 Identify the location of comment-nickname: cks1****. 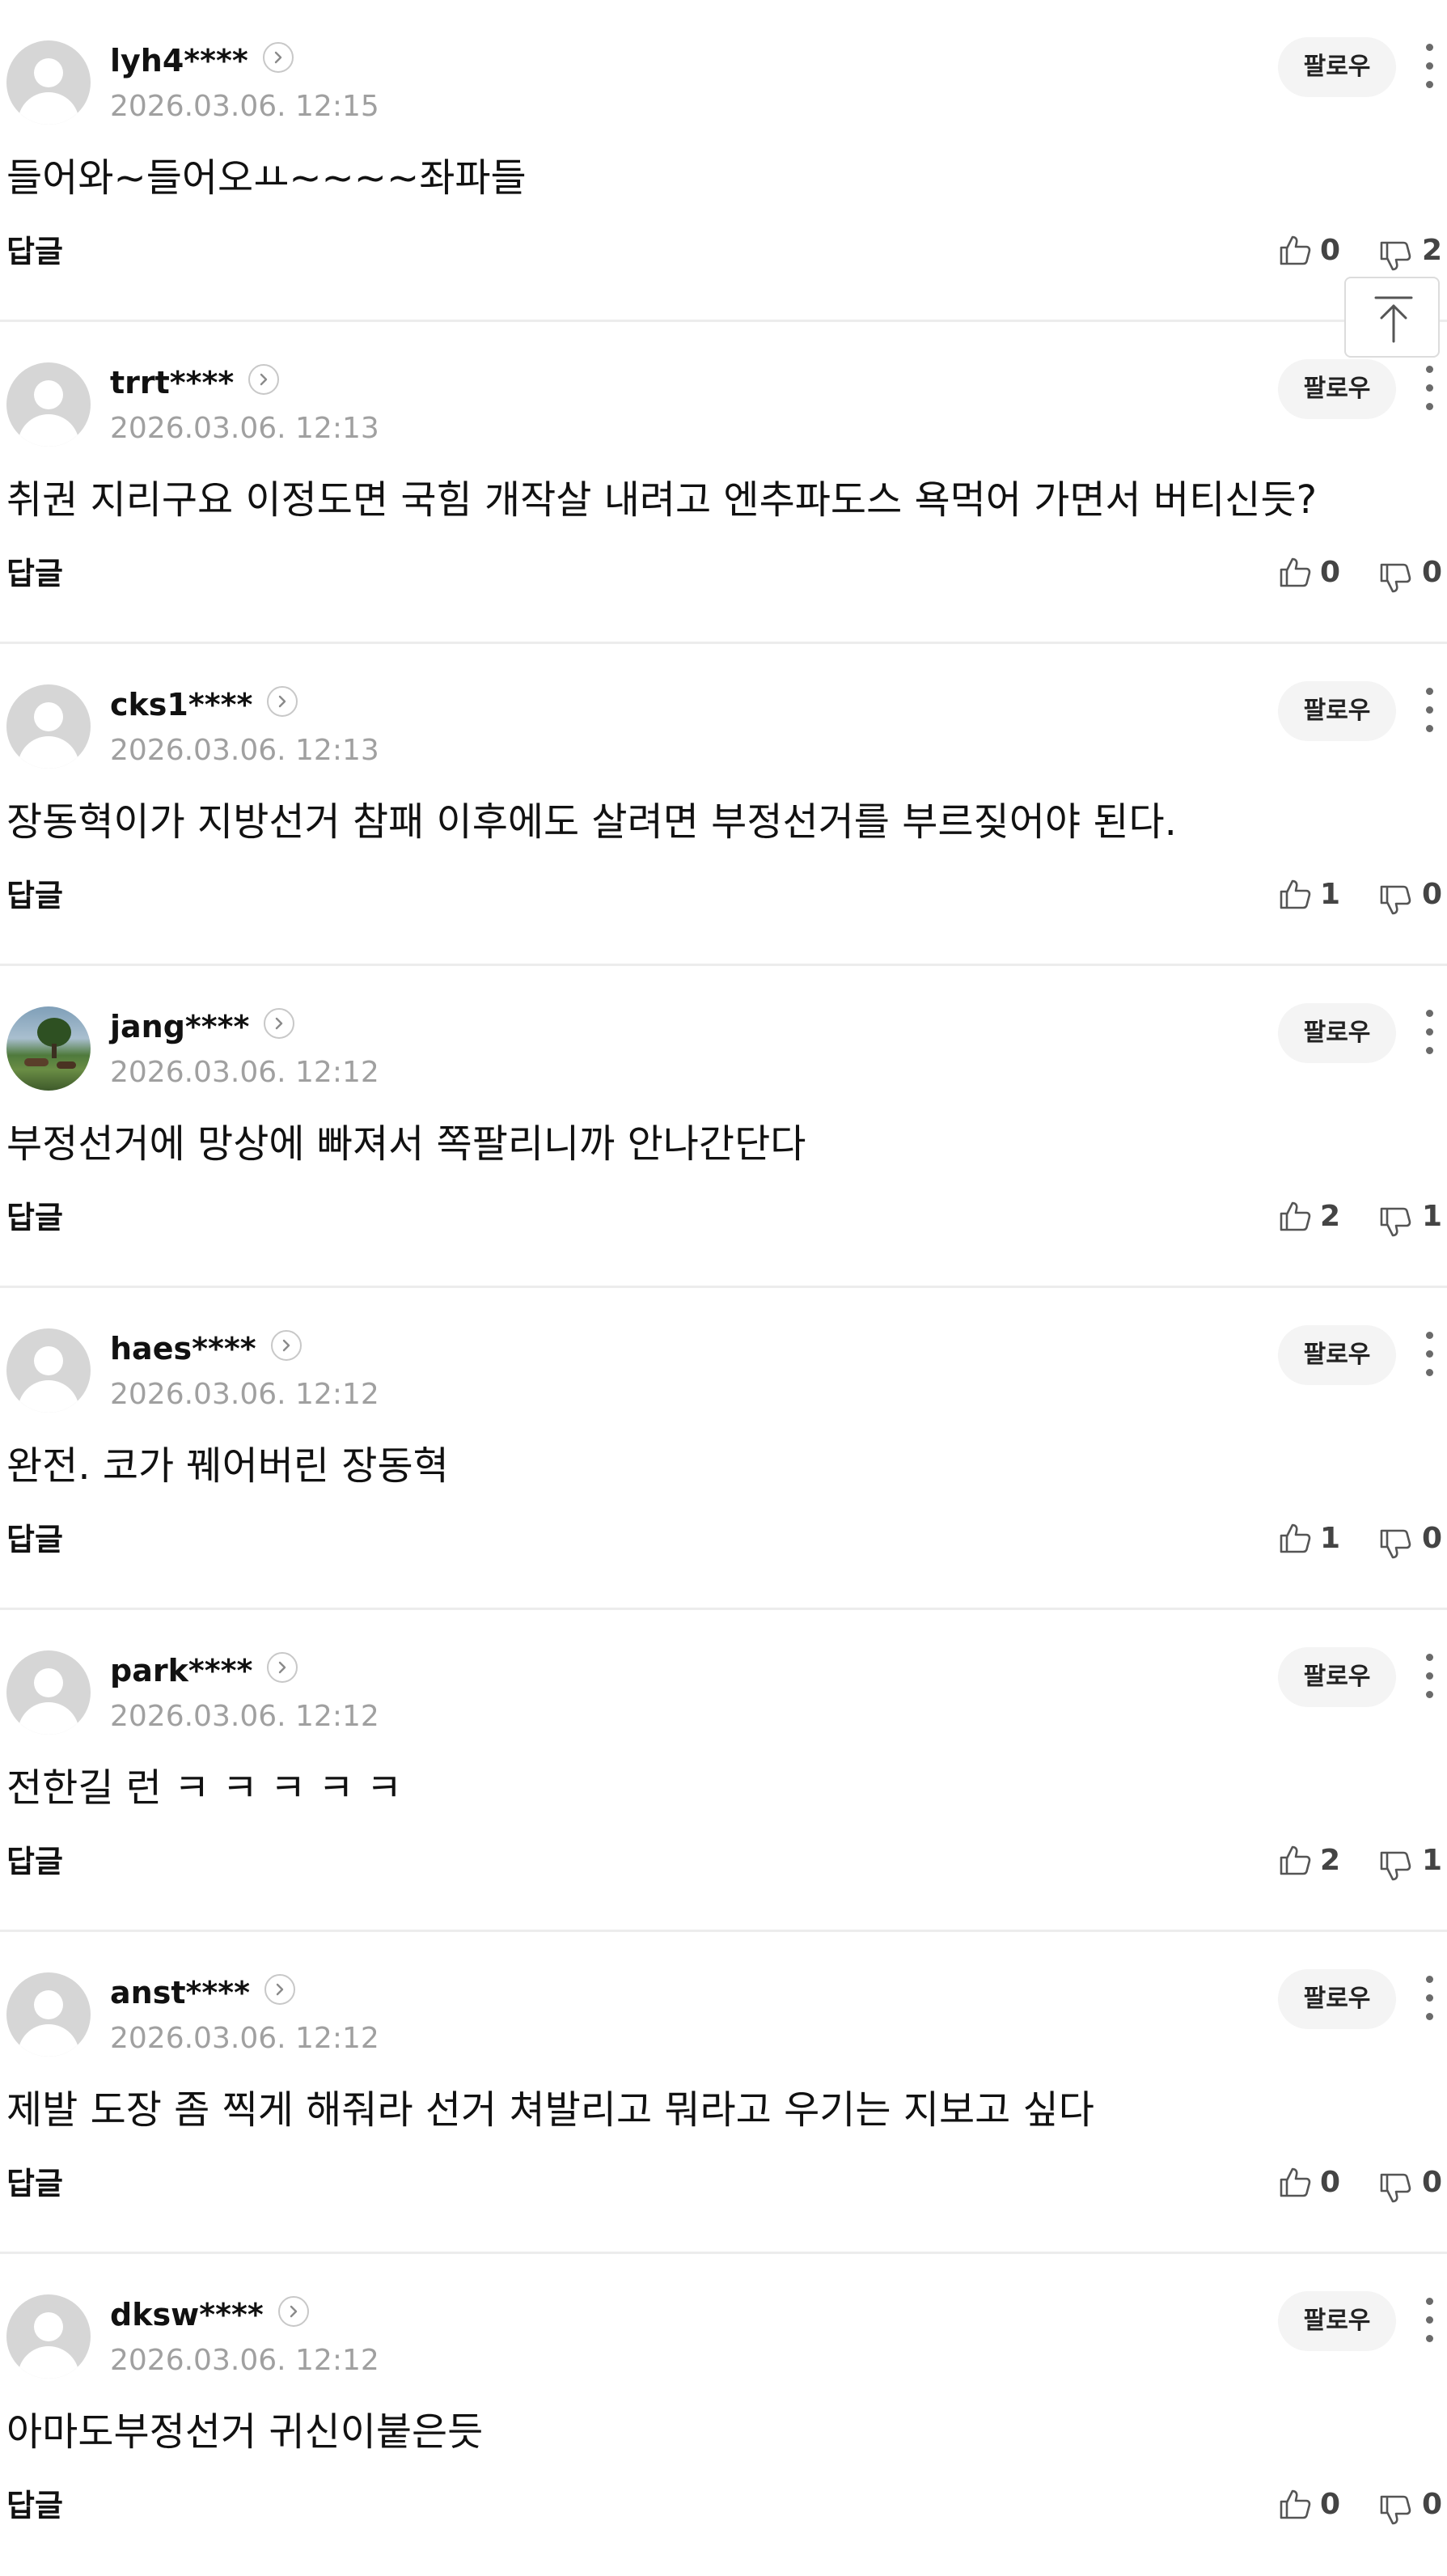
(181, 704).